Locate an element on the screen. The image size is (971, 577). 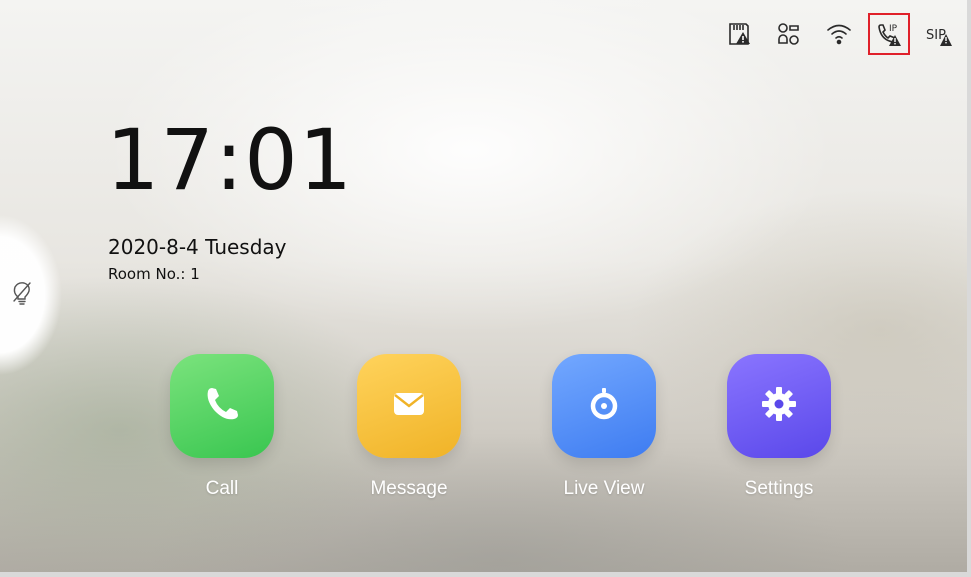
ip-call-warning-icon: IP is located at coordinates (889, 34).